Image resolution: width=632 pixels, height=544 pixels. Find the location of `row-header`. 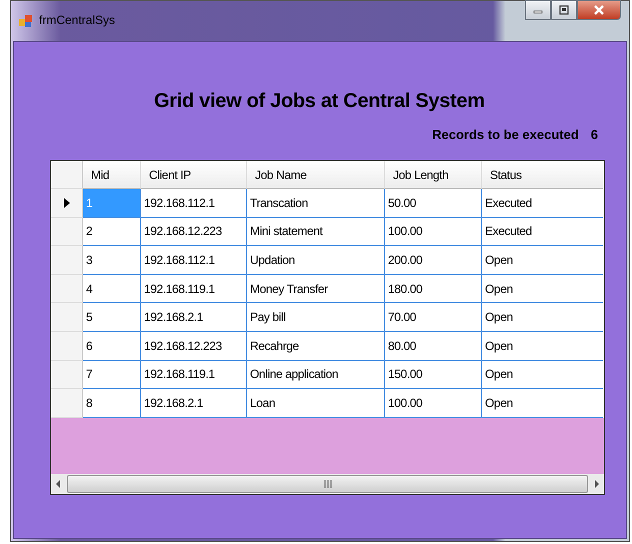

row-header is located at coordinates (67, 203).